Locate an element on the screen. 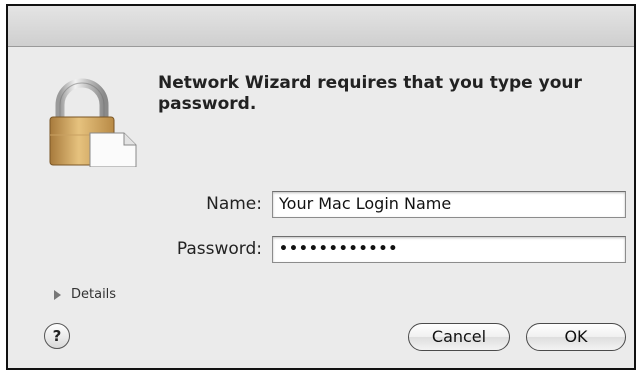 This screenshot has width=642, height=372. cancel-button: Cancel is located at coordinates (459, 337).